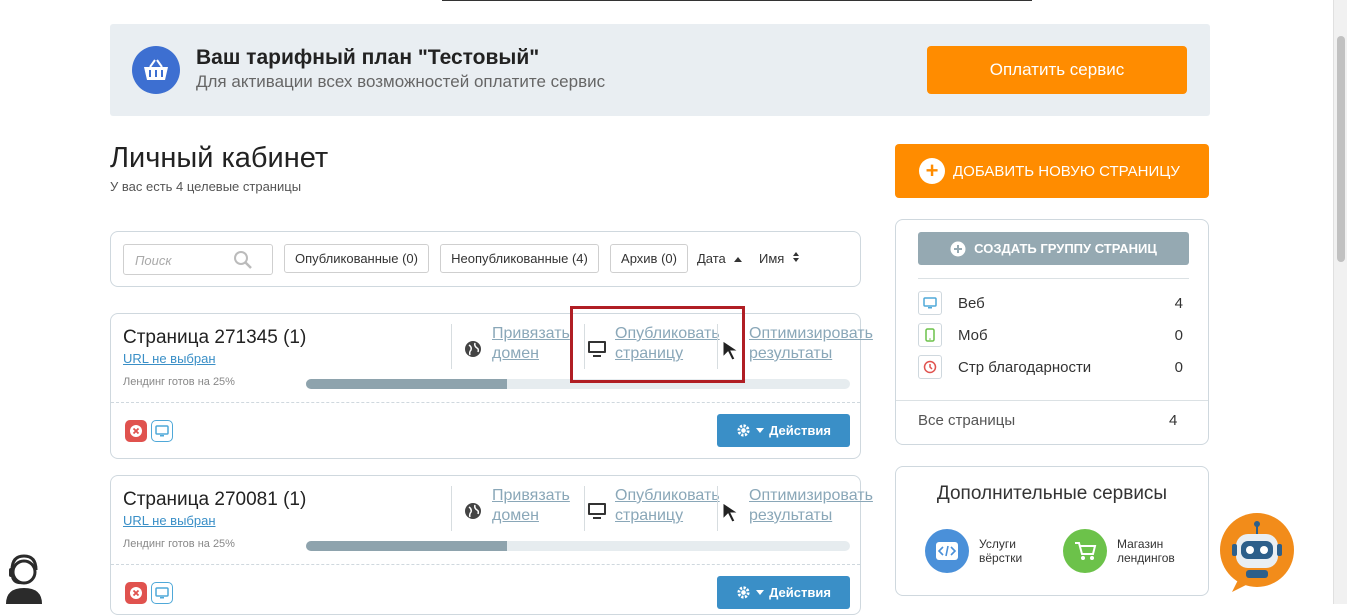 Image resolution: width=1347 pixels, height=615 pixels. Describe the element at coordinates (932, 171) in the screenshot. I see `plus-circle-icon: +` at that location.